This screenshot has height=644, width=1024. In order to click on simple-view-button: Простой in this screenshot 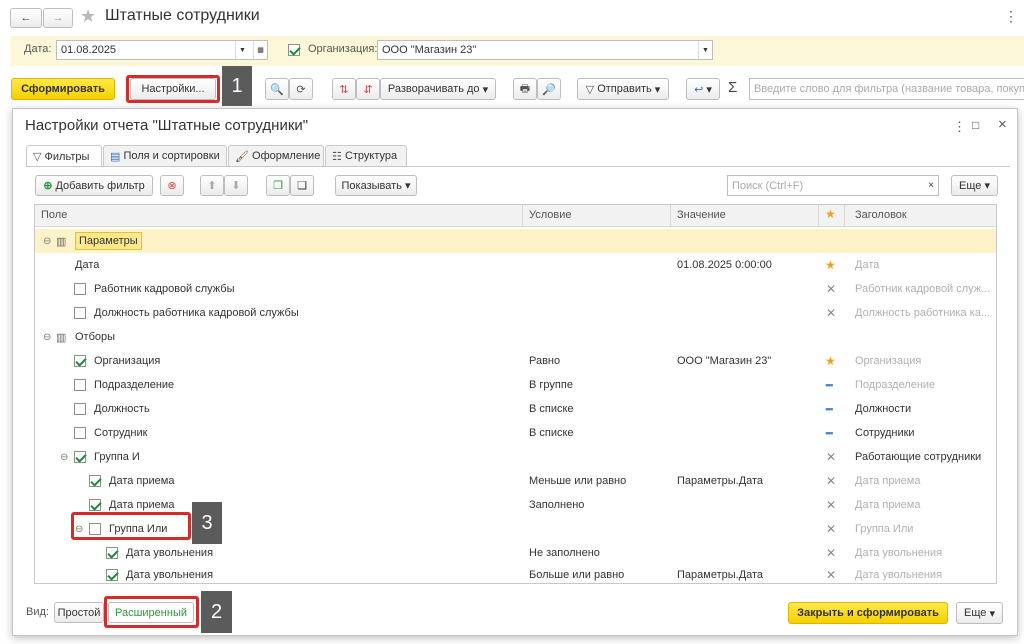, I will do `click(79, 612)`.